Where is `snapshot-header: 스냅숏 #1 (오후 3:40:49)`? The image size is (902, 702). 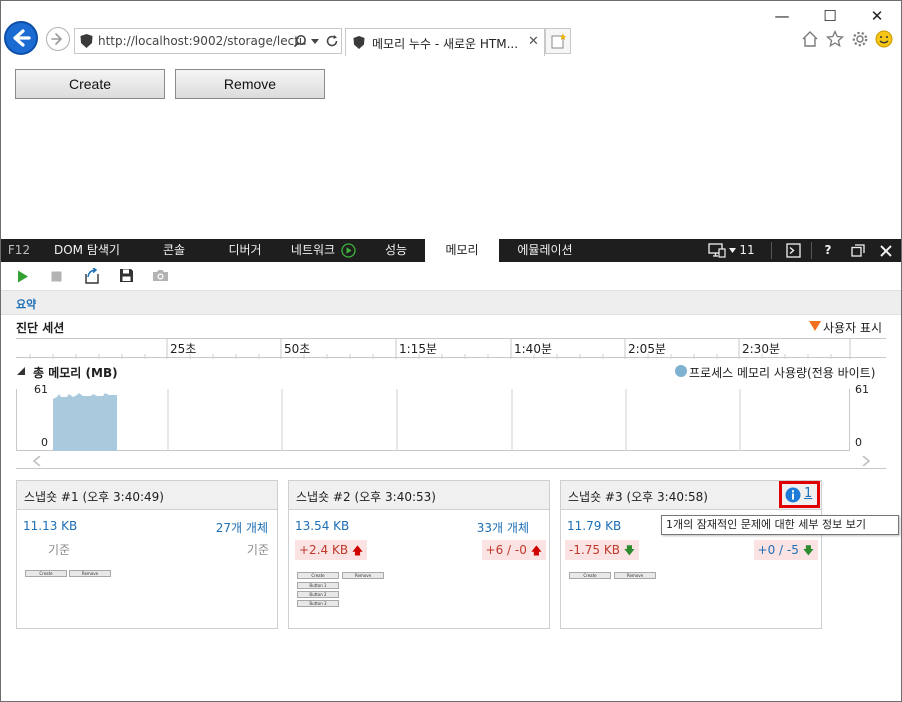 snapshot-header: 스냅숏 #1 (오후 3:40:49) is located at coordinates (147, 495).